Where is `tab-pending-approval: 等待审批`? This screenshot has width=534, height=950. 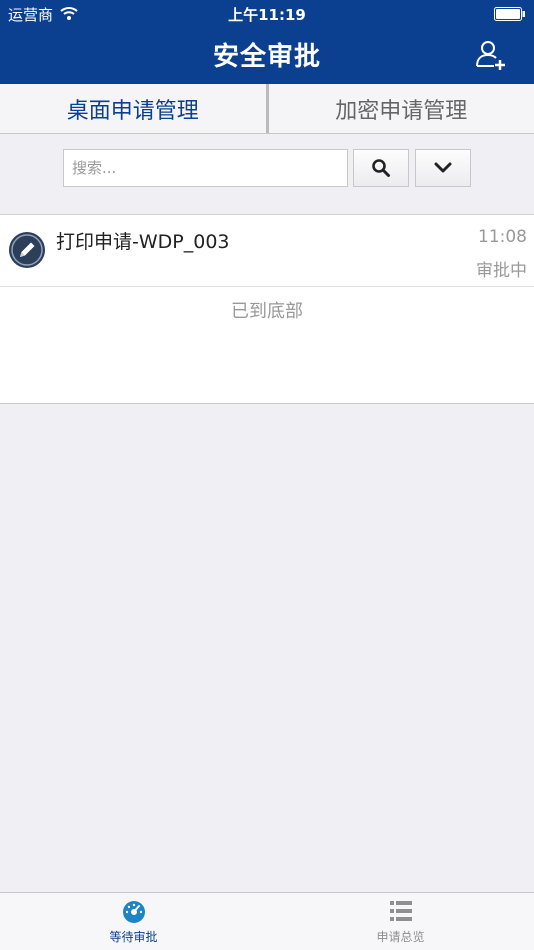 tab-pending-approval: 等待审批 is located at coordinates (133, 921).